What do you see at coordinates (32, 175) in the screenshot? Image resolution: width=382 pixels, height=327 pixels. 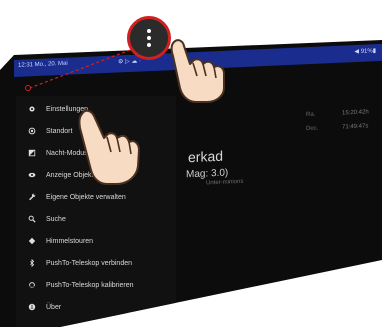 I see `eye-icon` at bounding box center [32, 175].